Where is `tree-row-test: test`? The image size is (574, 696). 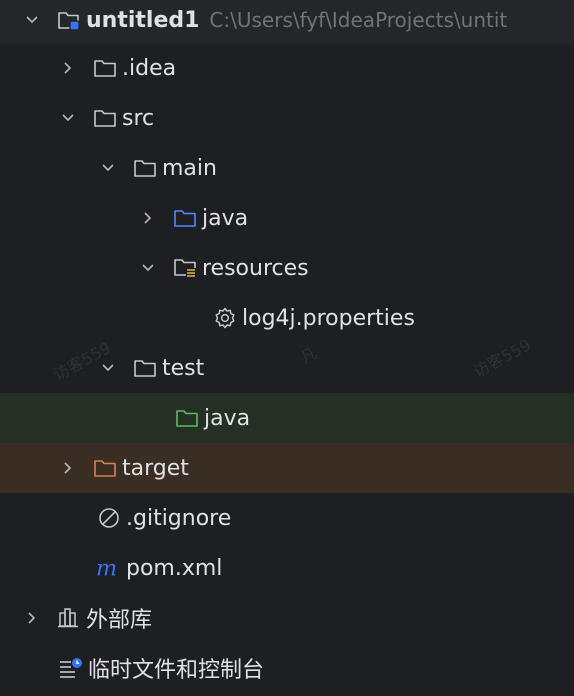
tree-row-test: test is located at coordinates (287, 368).